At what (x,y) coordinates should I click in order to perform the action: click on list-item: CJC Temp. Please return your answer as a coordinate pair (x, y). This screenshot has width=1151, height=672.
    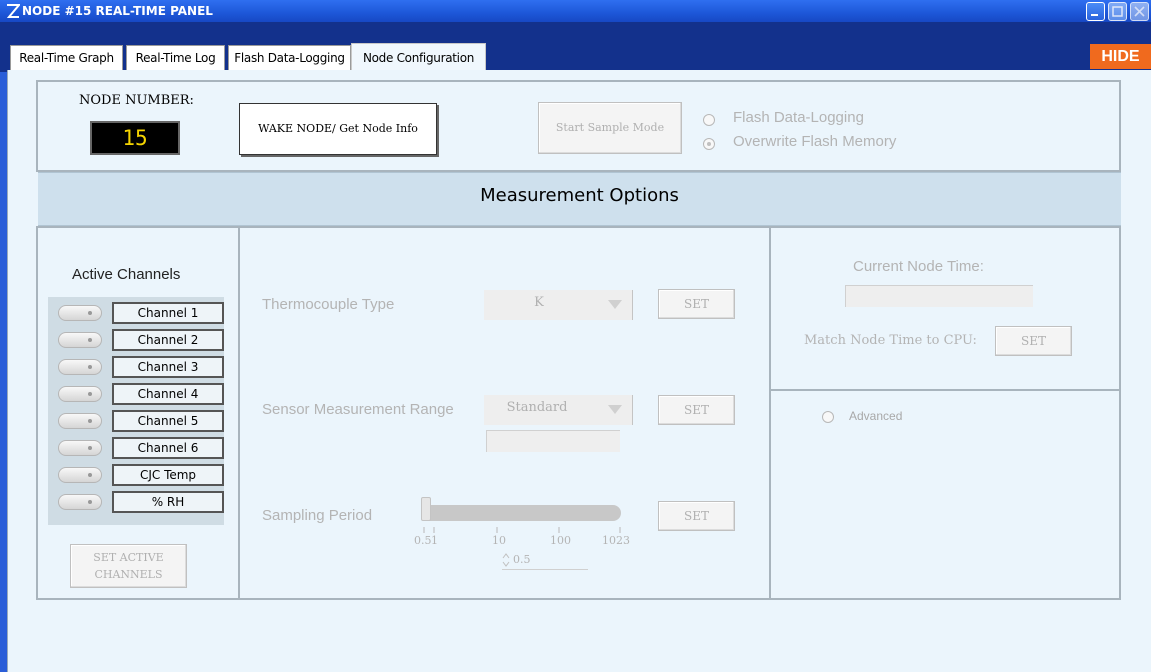
    Looking at the image, I should click on (136, 475).